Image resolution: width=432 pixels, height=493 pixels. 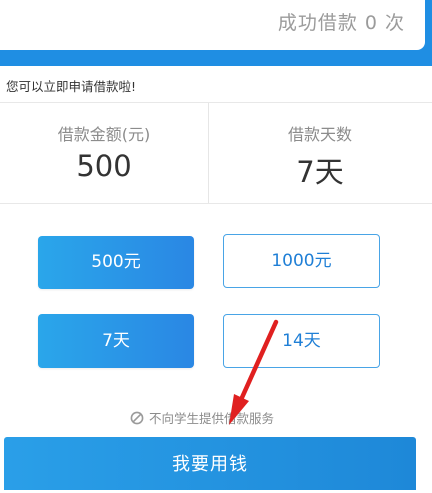 I want to click on days-label: 借款天数, so click(x=319, y=134).